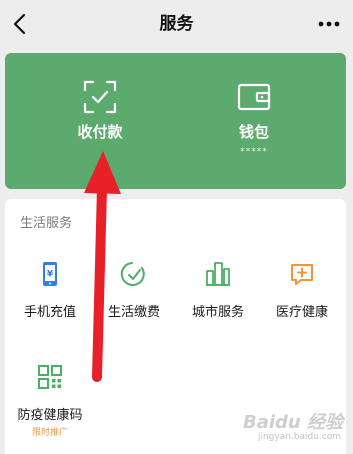 This screenshot has width=353, height=454. I want to click on health-code-icon, so click(50, 377).